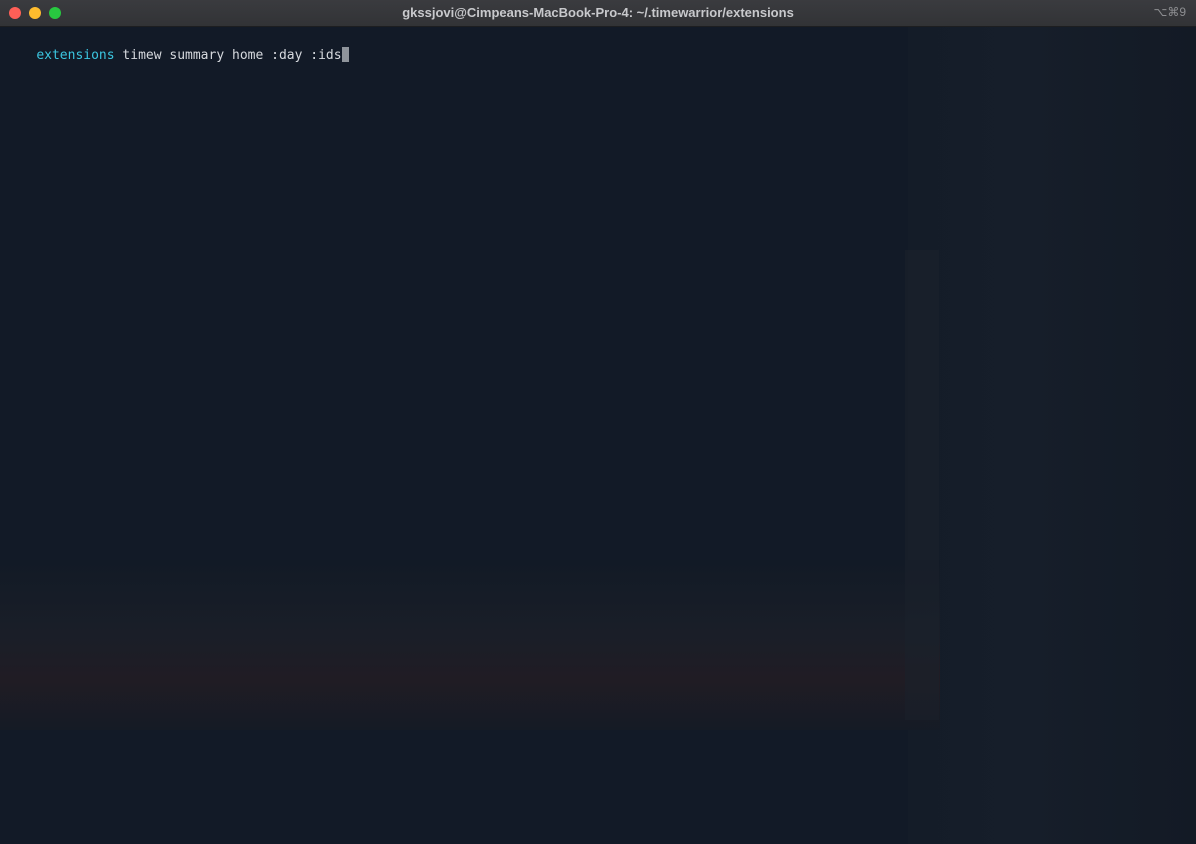  Describe the element at coordinates (228, 55) in the screenshot. I see `command-text: timew summary home :day :ids` at that location.